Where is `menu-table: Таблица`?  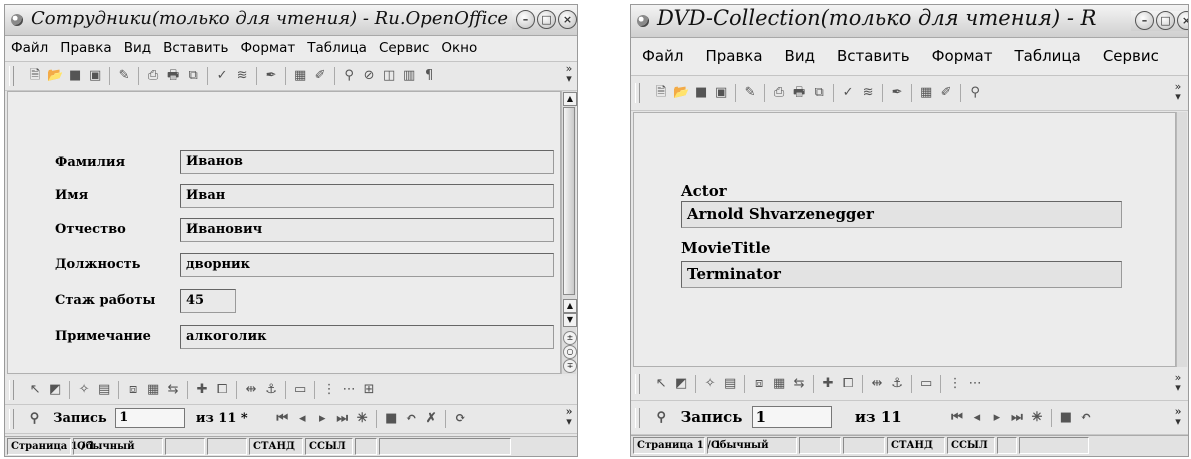
menu-table: Таблица is located at coordinates (337, 48).